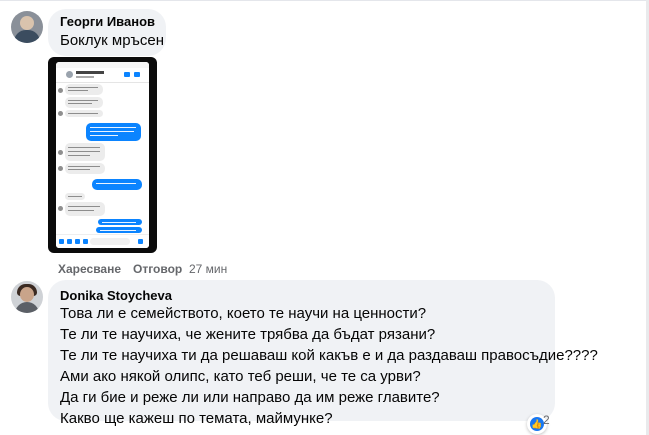 The height and width of the screenshot is (435, 649). I want to click on comment-author: Donika Stoycheva, so click(116, 295).